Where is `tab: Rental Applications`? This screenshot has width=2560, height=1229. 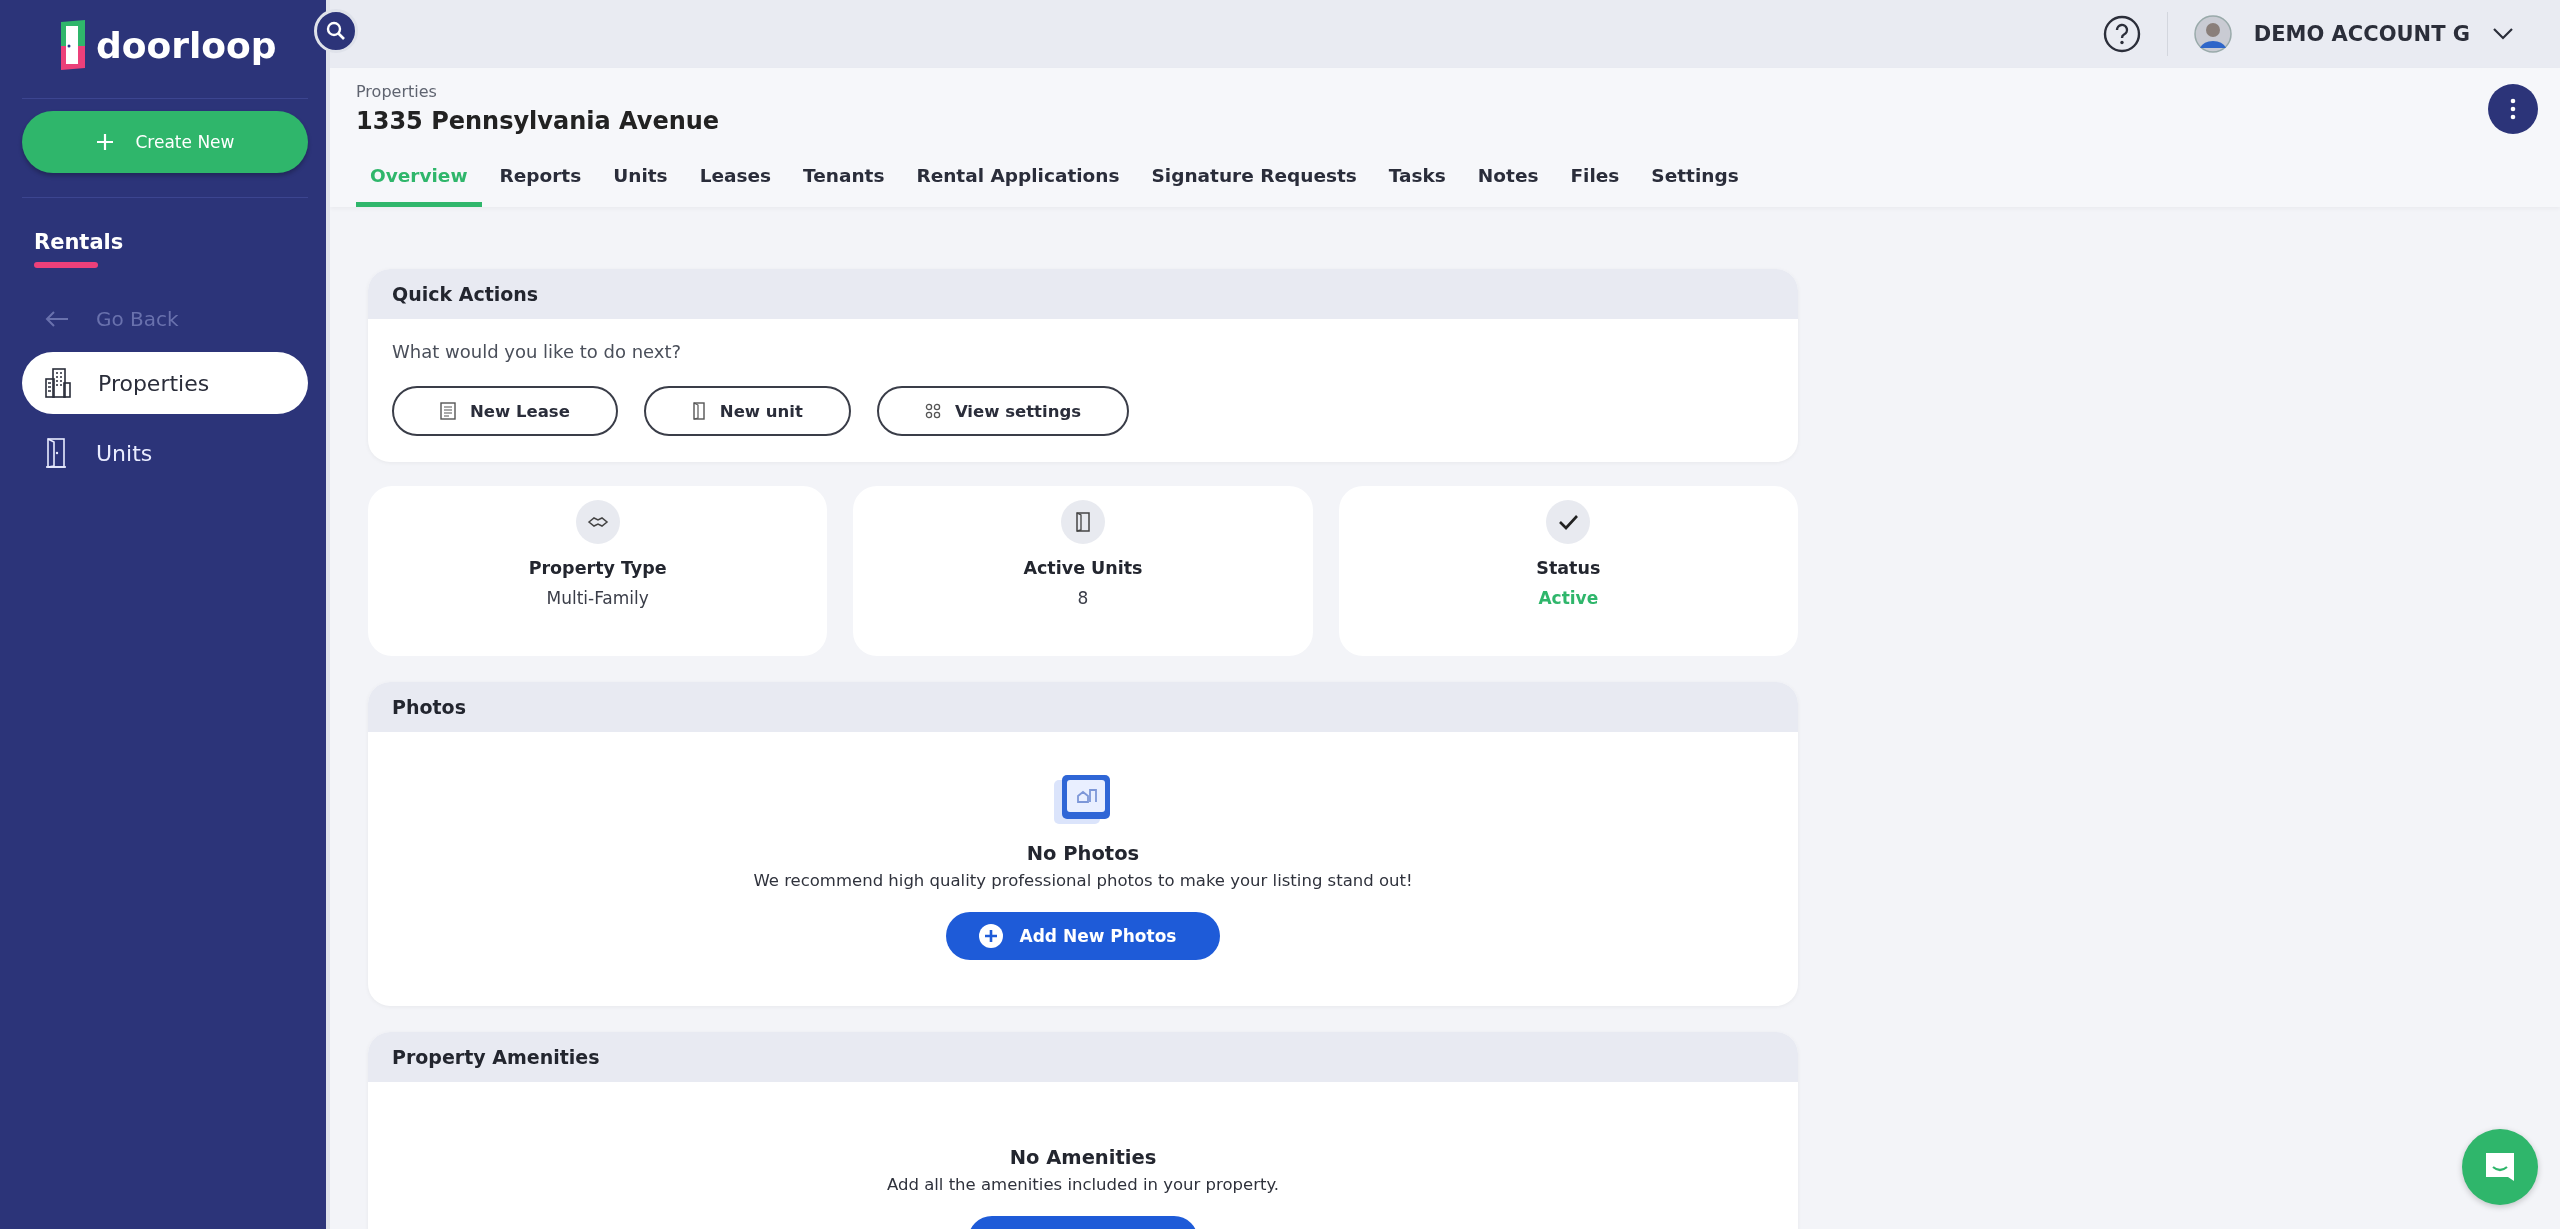 tab: Rental Applications is located at coordinates (1018, 186).